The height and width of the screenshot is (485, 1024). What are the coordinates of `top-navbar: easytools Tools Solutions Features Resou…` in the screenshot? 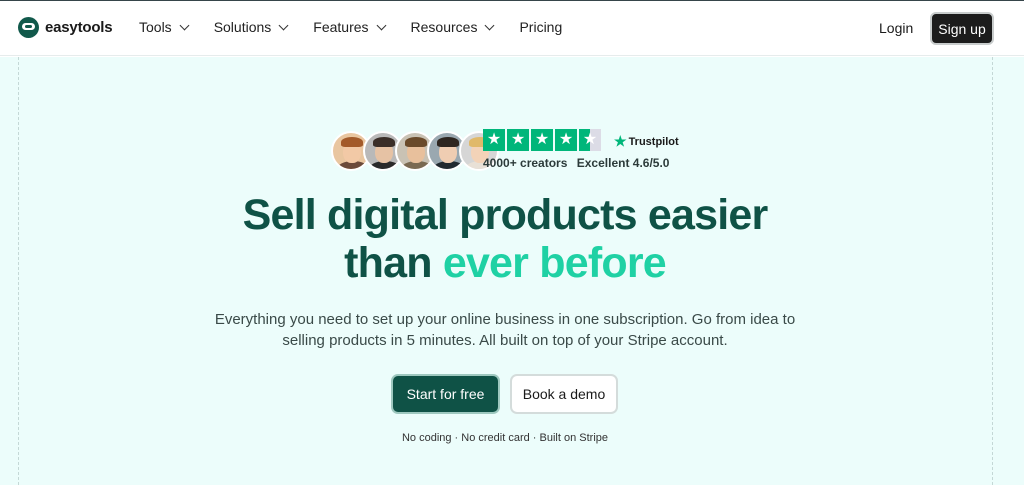 It's located at (512, 28).